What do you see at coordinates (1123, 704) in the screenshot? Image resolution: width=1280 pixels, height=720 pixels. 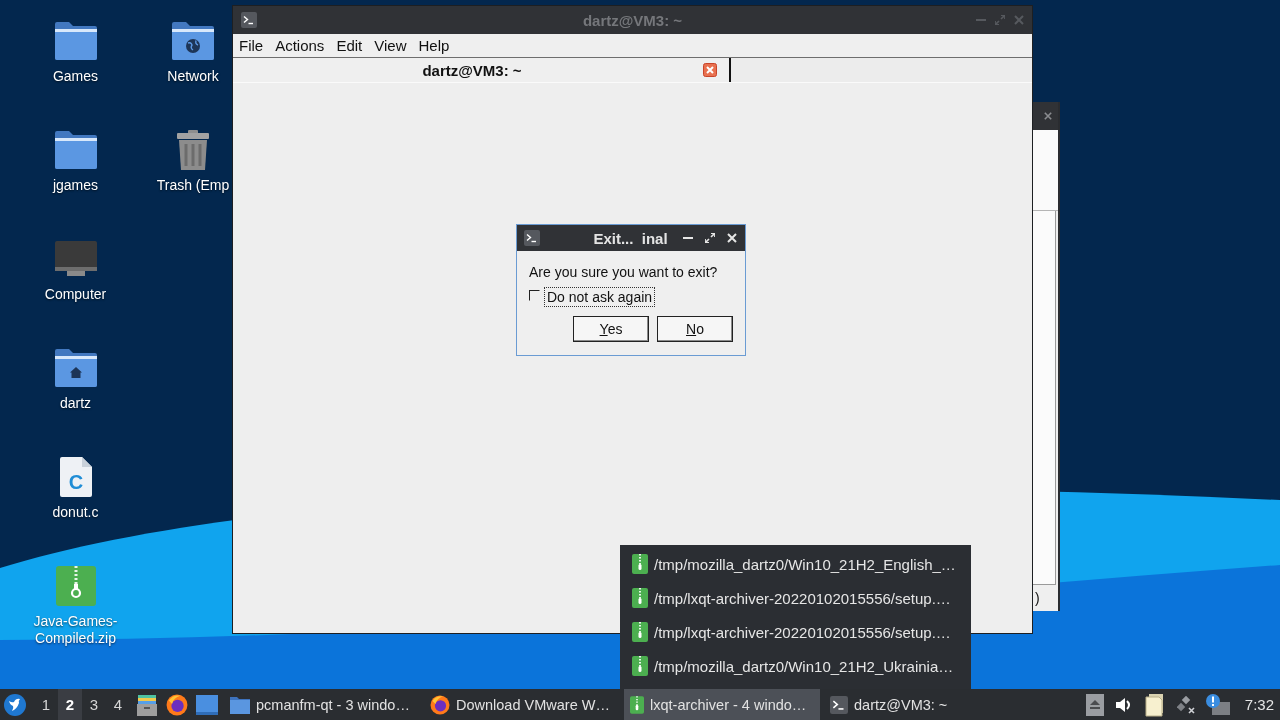 I see `volume-icon` at bounding box center [1123, 704].